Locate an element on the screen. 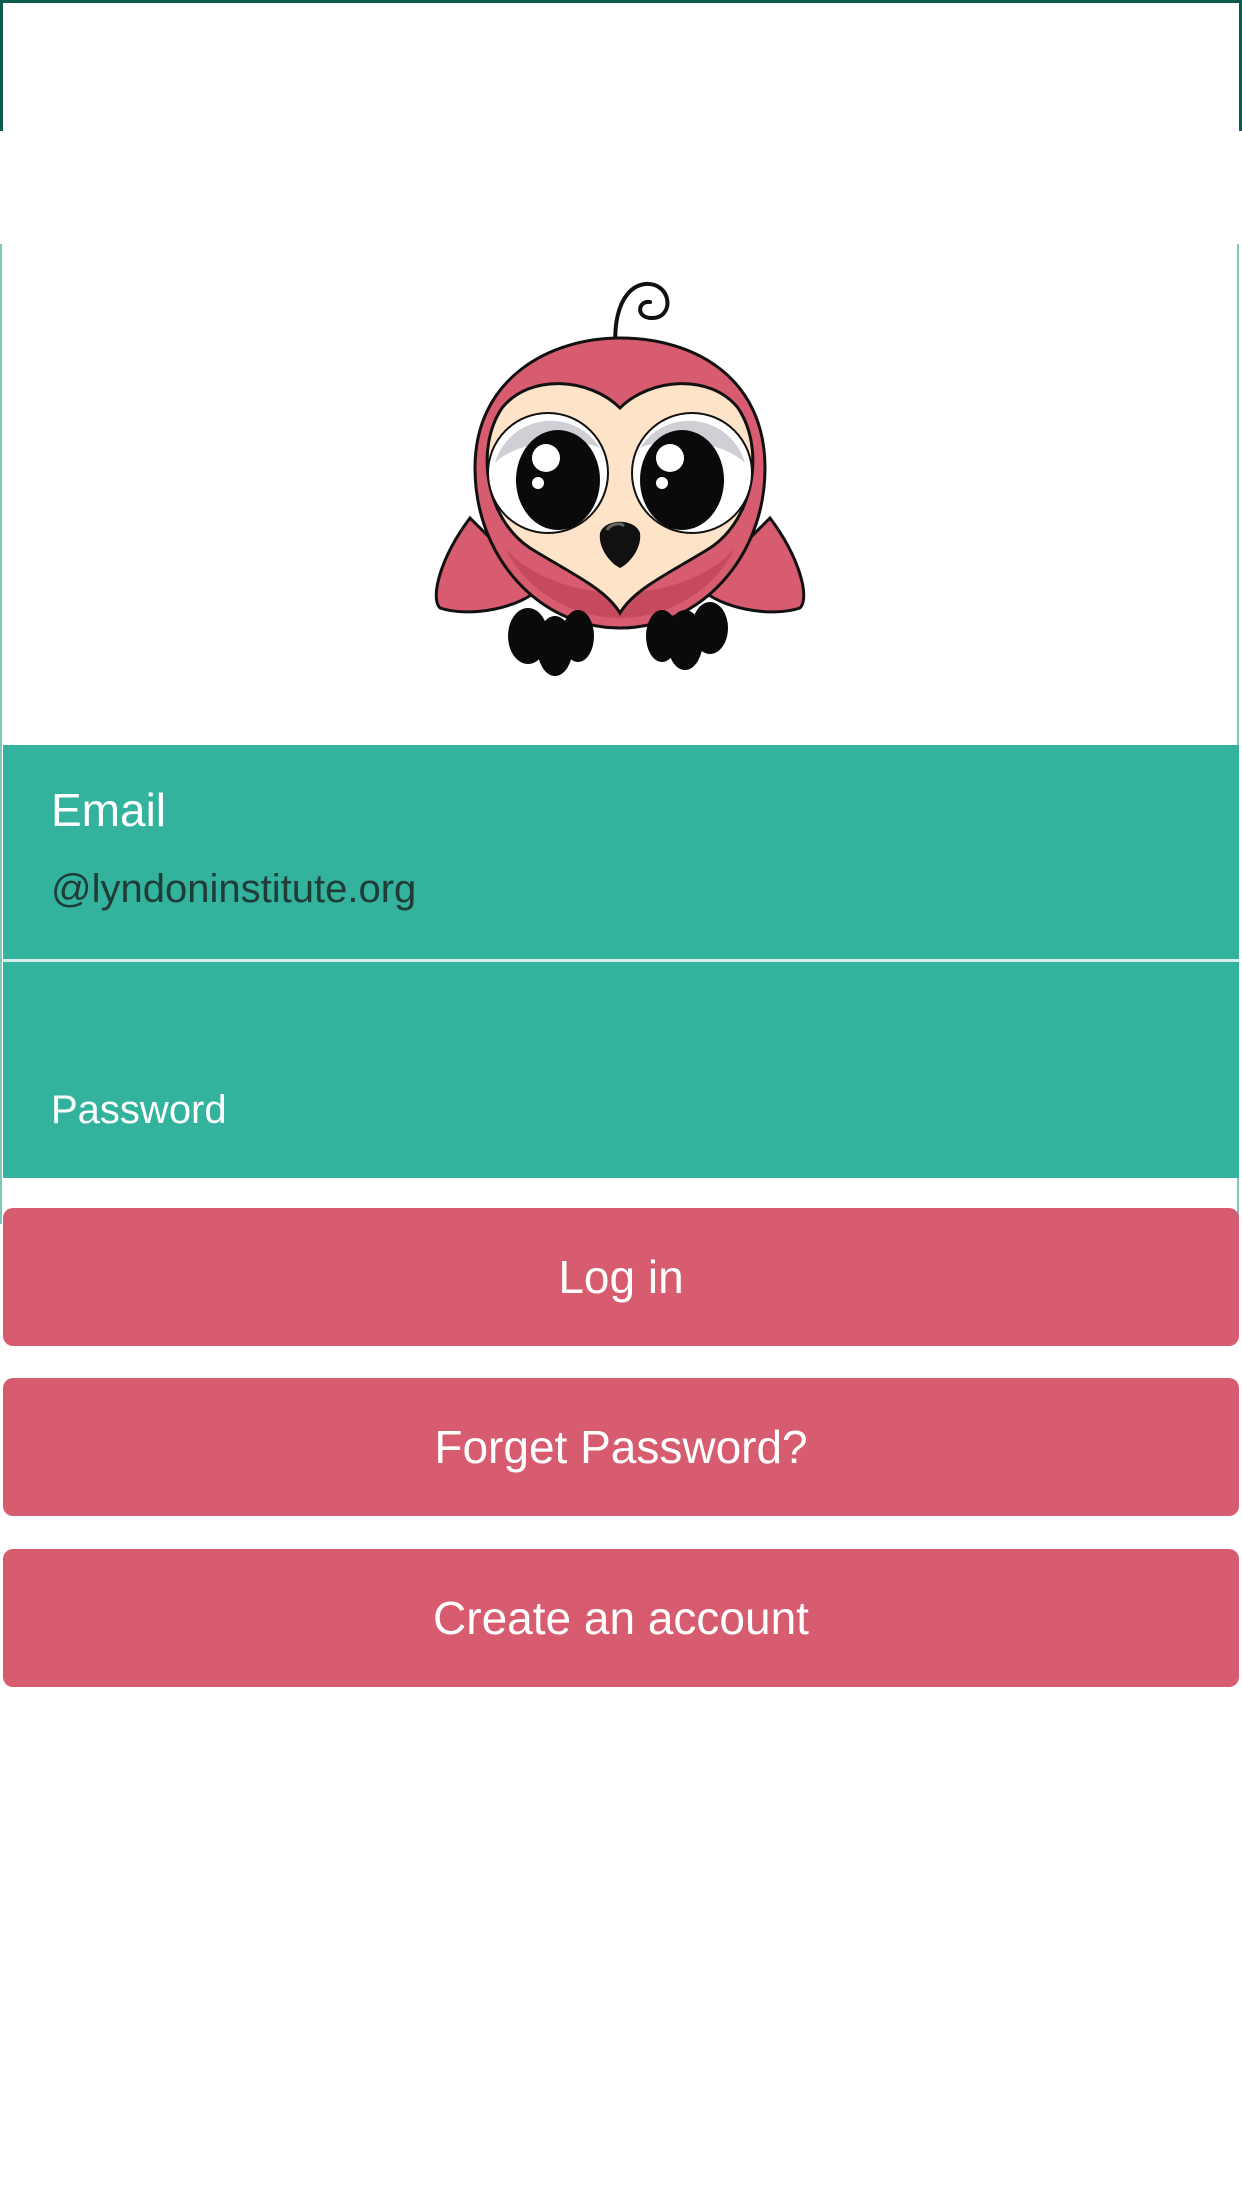 Image resolution: width=1242 pixels, height=2208 pixels. password-input-placeholder: Password is located at coordinates (139, 1110).